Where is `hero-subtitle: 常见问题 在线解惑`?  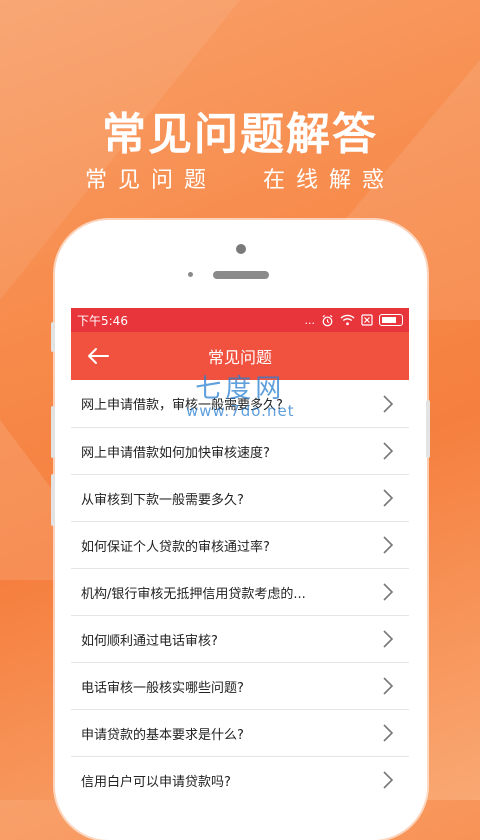
hero-subtitle: 常见问题 在线解惑 is located at coordinates (240, 178).